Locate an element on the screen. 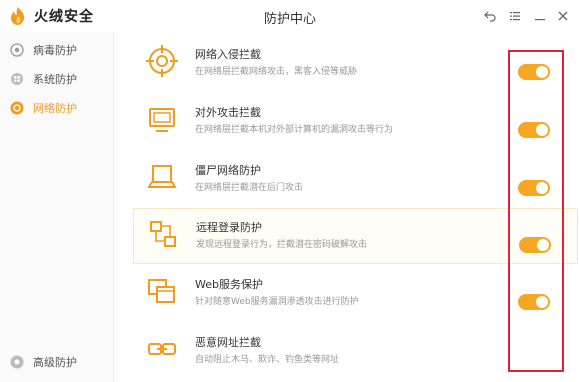 This screenshot has width=580, height=382. monitor-icon is located at coordinates (162, 120).